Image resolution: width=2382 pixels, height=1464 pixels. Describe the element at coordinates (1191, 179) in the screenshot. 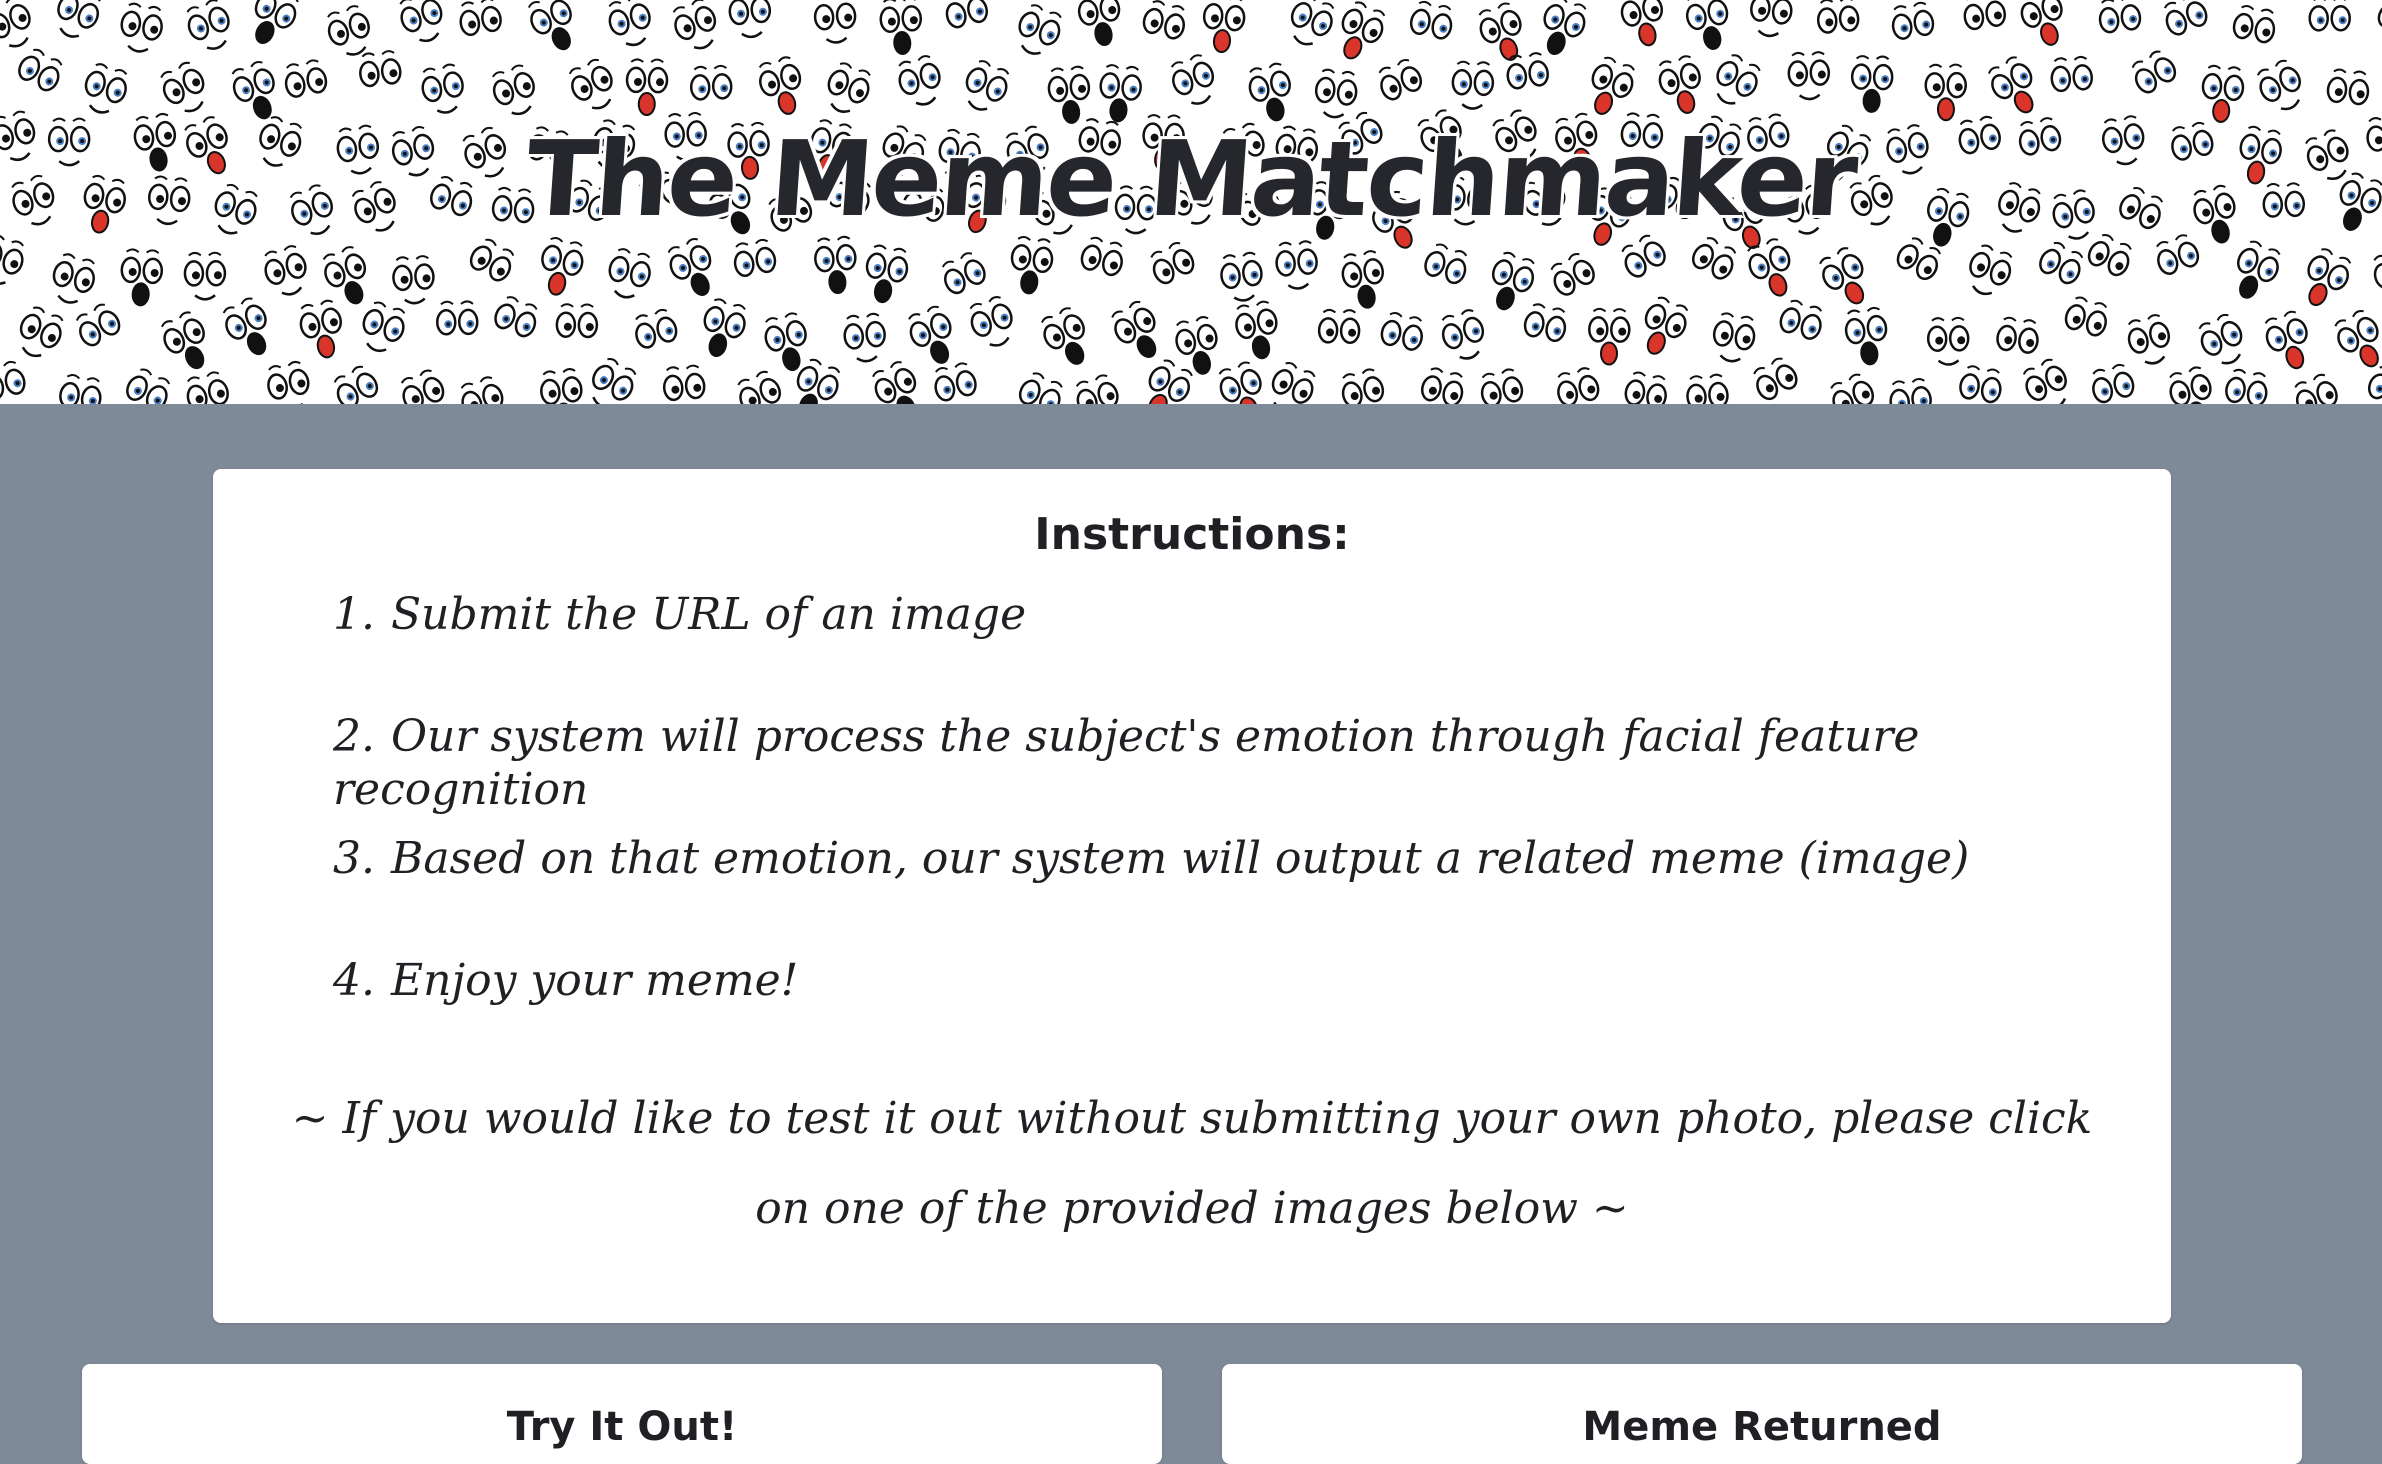

I see `page-title: The Meme Matchmaker` at that location.